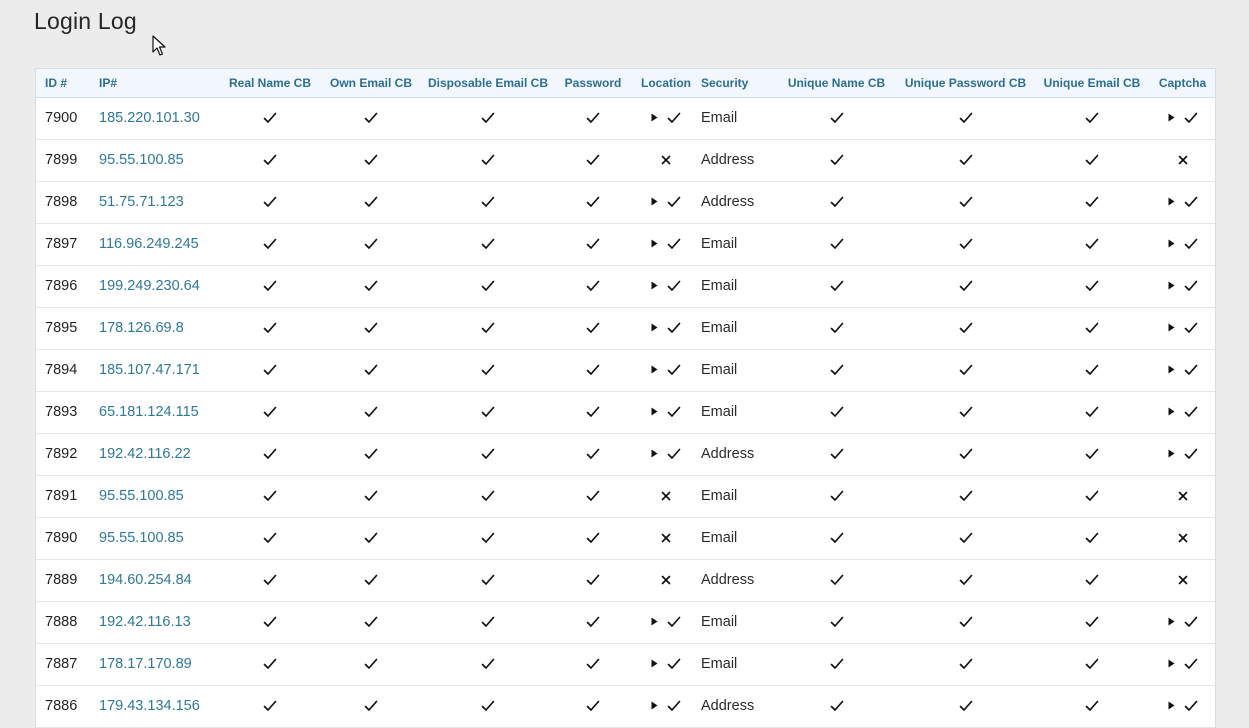 The height and width of the screenshot is (728, 1249). What do you see at coordinates (625, 496) in the screenshot?
I see `table-row: 7891 95.55.100.85 Email` at bounding box center [625, 496].